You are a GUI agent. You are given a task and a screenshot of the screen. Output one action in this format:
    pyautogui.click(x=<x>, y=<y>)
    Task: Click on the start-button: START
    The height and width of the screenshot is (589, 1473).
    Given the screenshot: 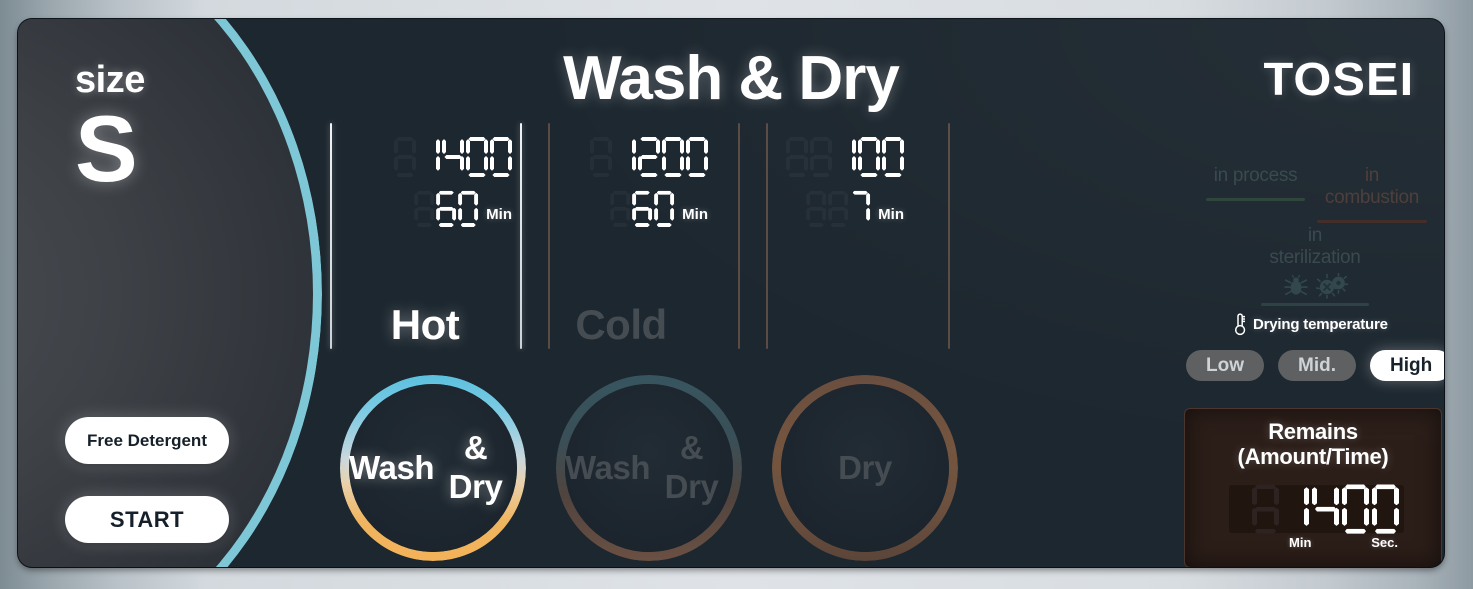 What is the action you would take?
    pyautogui.click(x=147, y=519)
    